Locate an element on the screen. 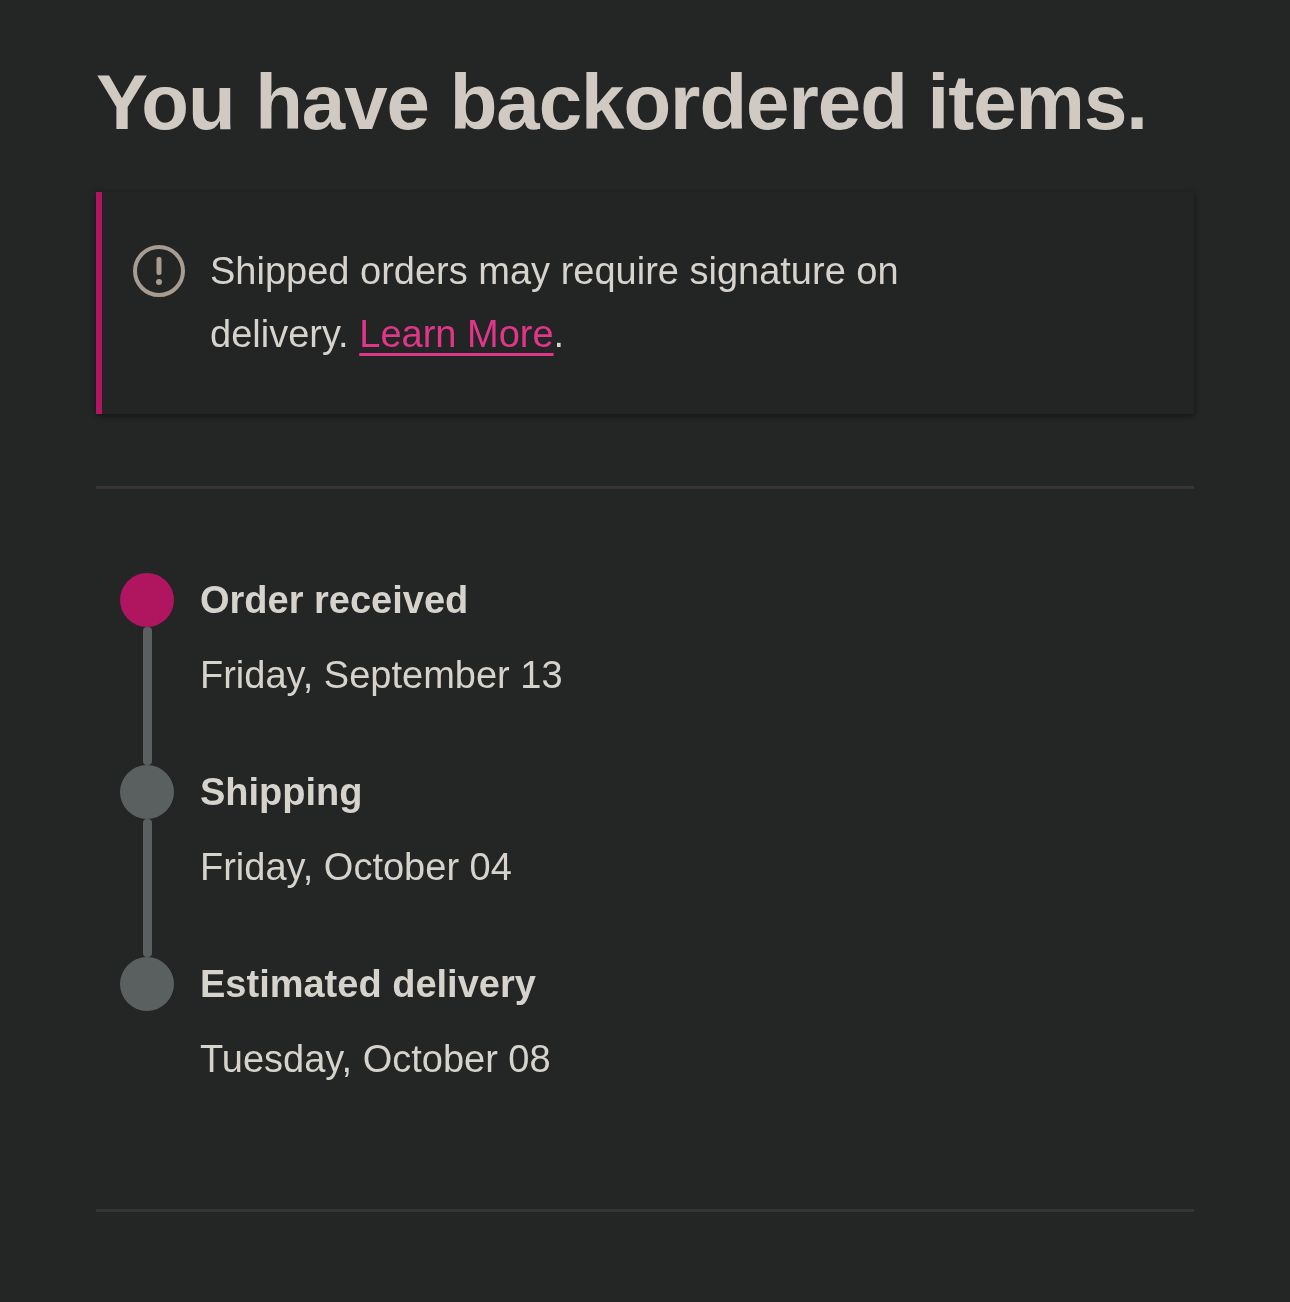 The width and height of the screenshot is (1290, 1302). notice-text: Shipped orders may require signature on delivery. Learn More. is located at coordinates (555, 303).